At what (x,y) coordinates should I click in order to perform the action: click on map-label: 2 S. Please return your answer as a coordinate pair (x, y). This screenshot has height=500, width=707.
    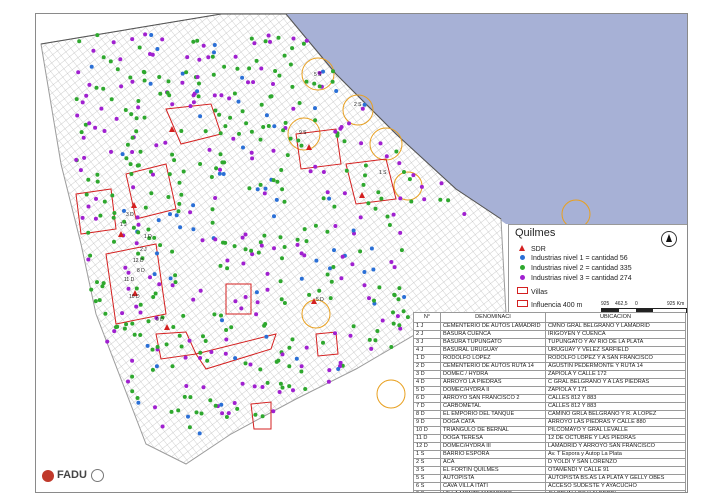
    Looking at the image, I should click on (358, 105).